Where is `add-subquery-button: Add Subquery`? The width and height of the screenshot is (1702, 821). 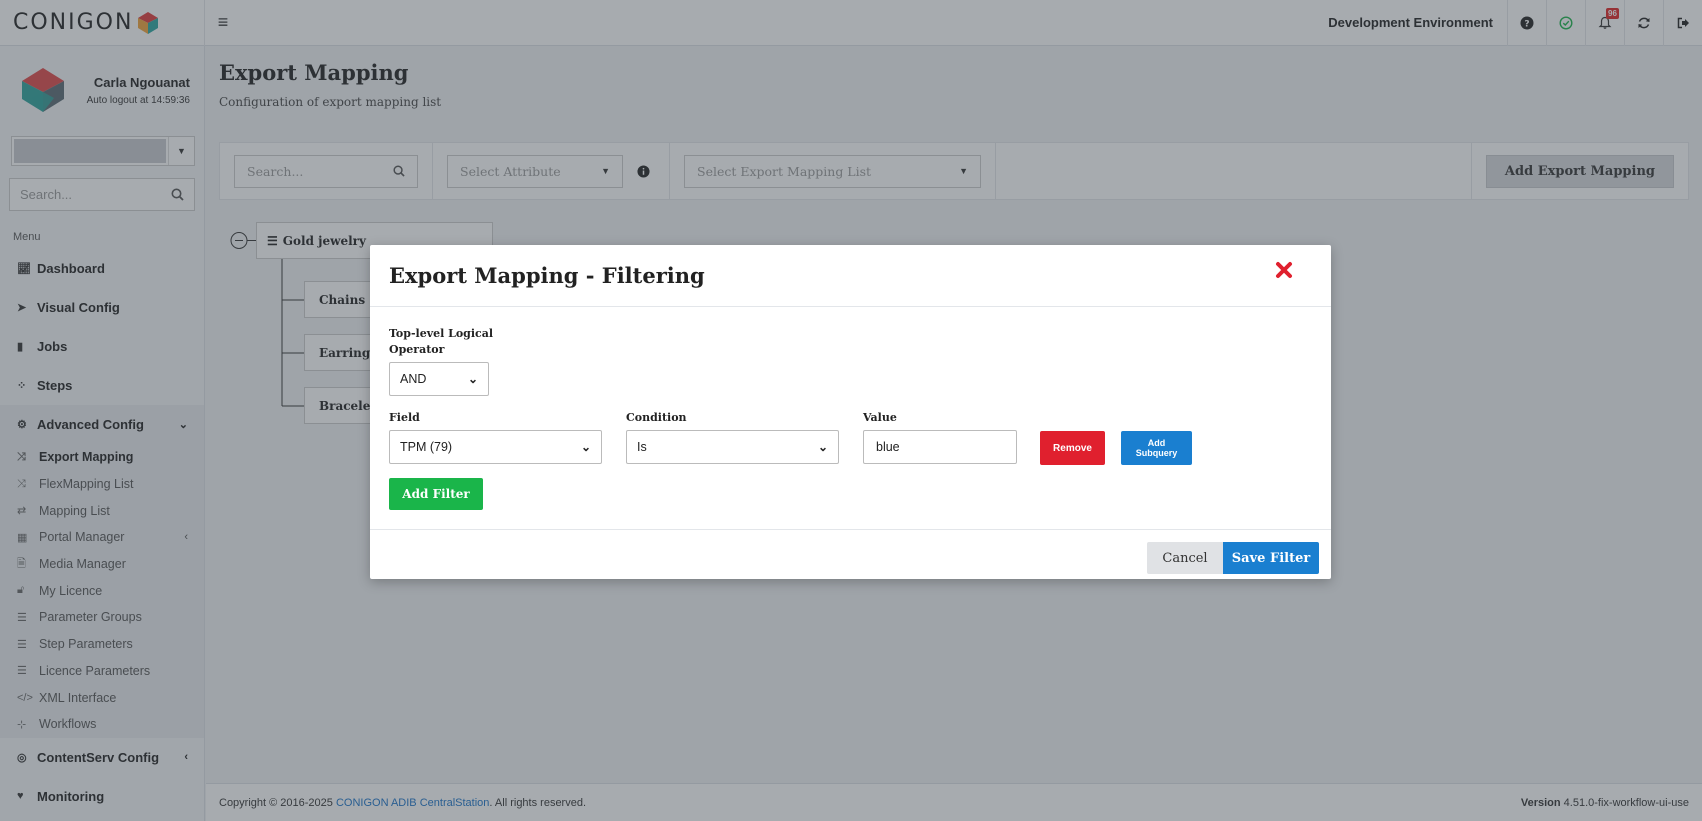
add-subquery-button: Add Subquery is located at coordinates (1156, 448).